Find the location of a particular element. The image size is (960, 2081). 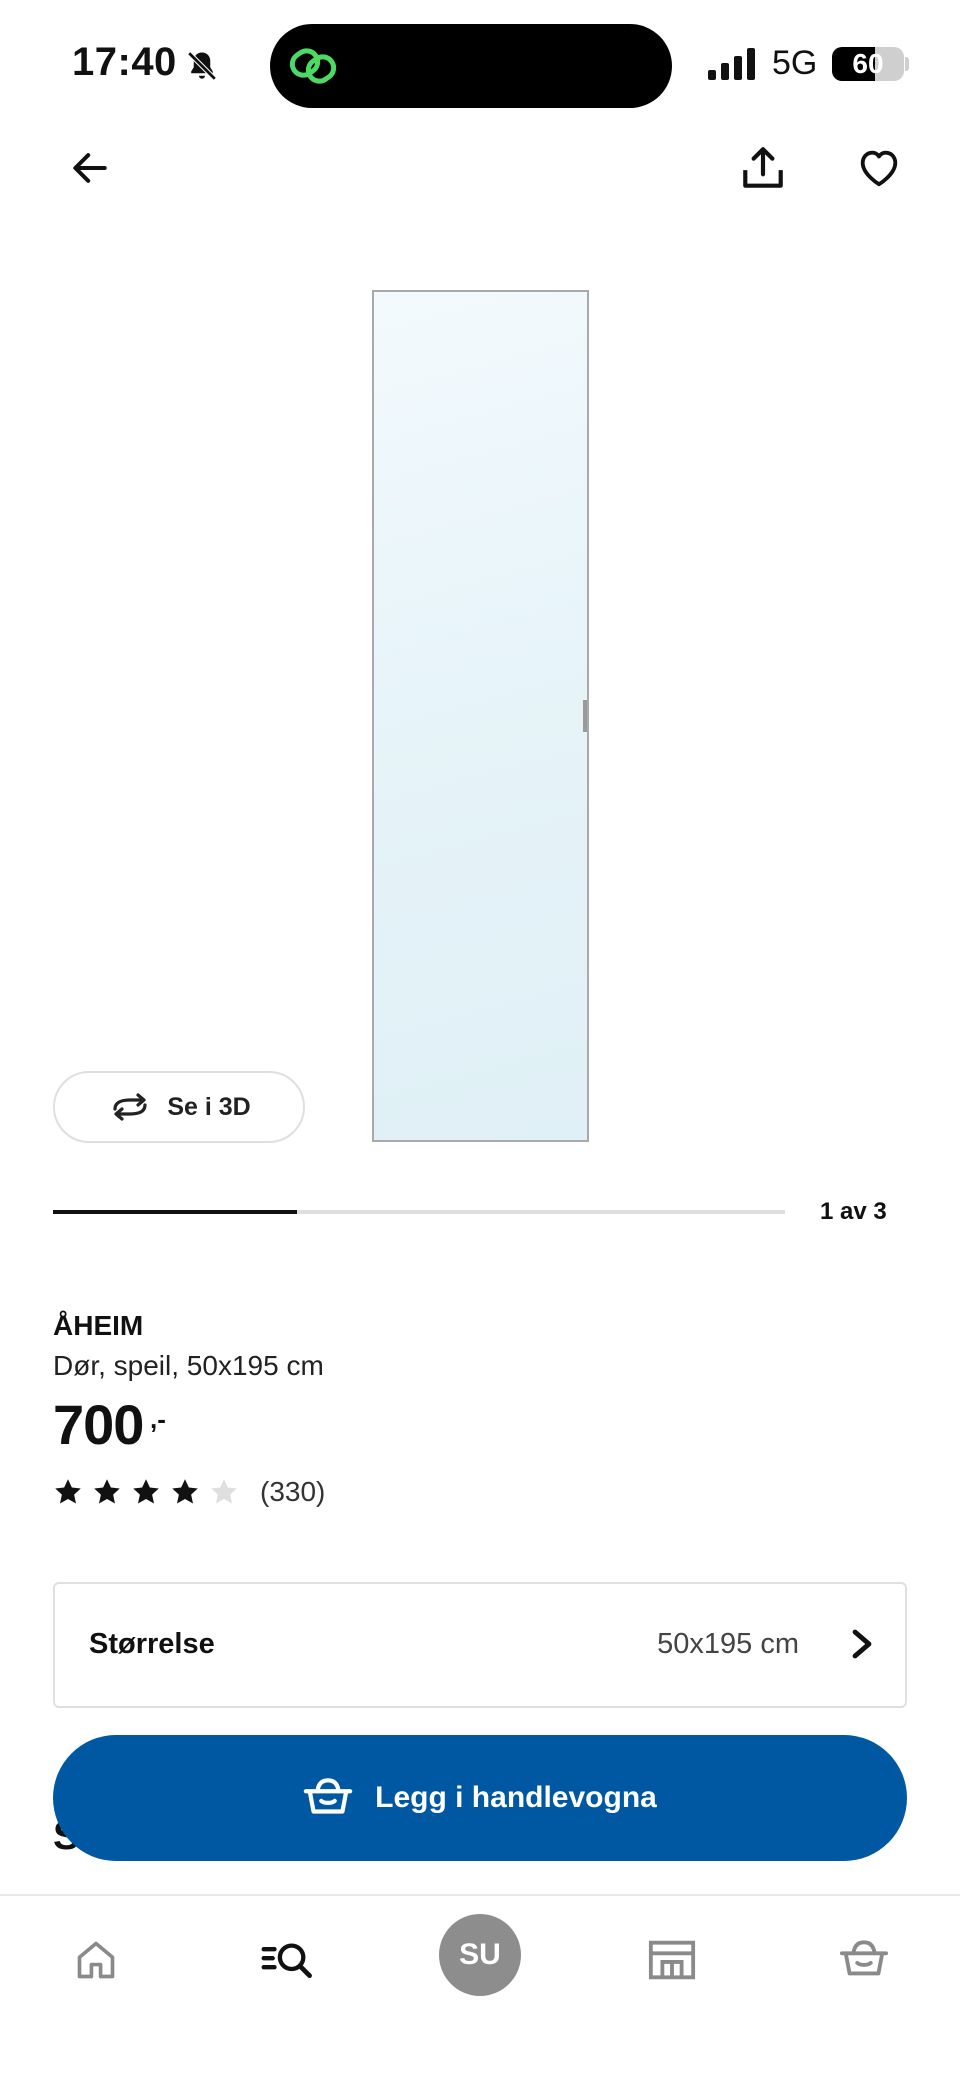

product-name: ÅHEIM is located at coordinates (98, 1325).